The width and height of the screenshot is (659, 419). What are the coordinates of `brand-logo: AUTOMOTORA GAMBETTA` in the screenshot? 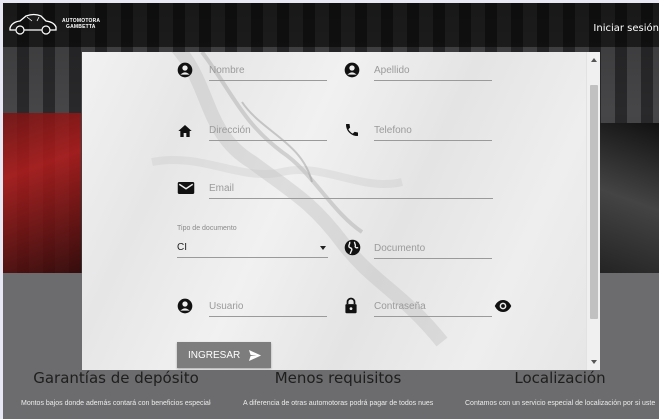 It's located at (54, 24).